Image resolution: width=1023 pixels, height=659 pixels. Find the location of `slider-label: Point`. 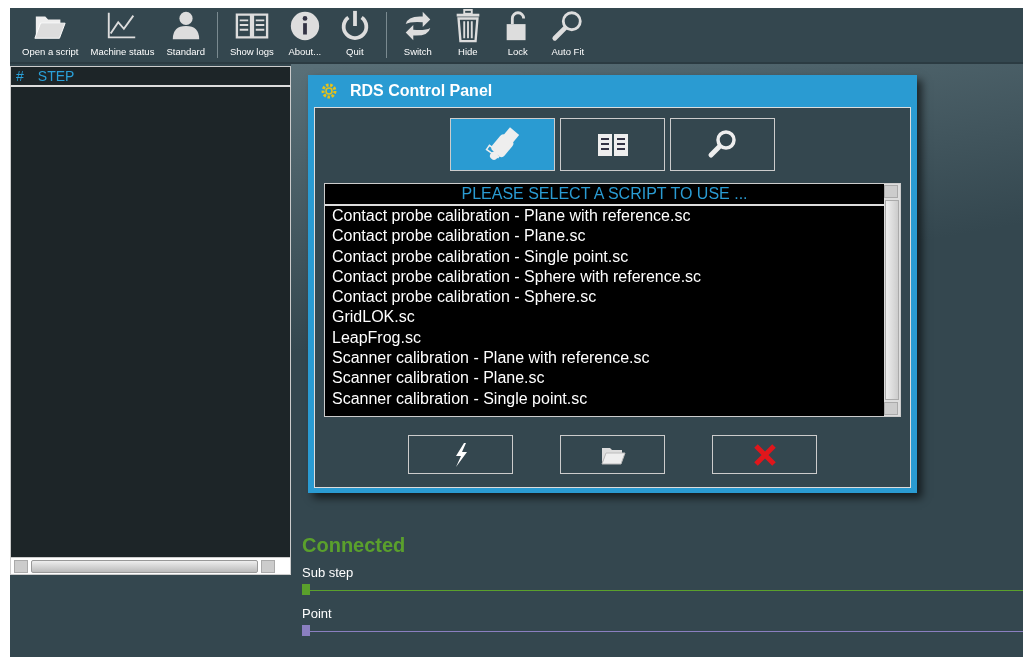

slider-label: Point is located at coordinates (317, 613).